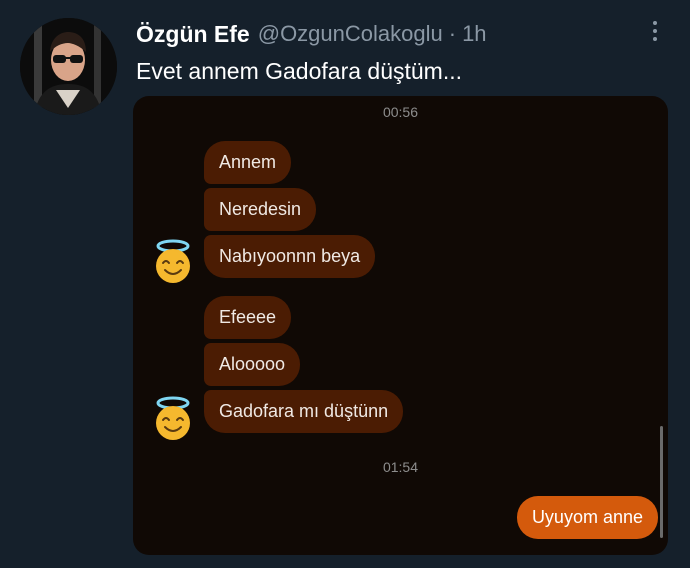  What do you see at coordinates (474, 34) in the screenshot?
I see `tweet-time: 1h` at bounding box center [474, 34].